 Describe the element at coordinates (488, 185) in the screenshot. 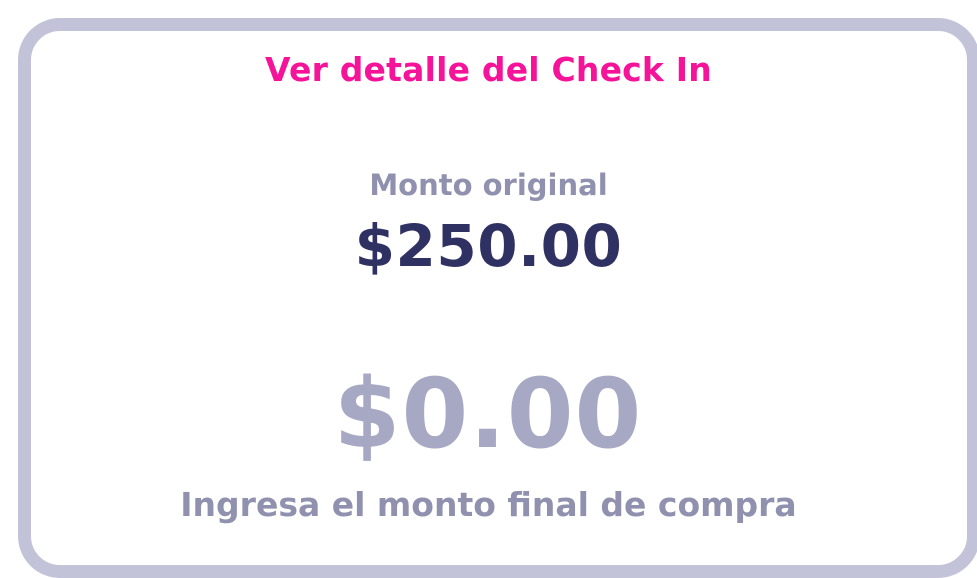

I see `original-amount-label: Monto original` at that location.